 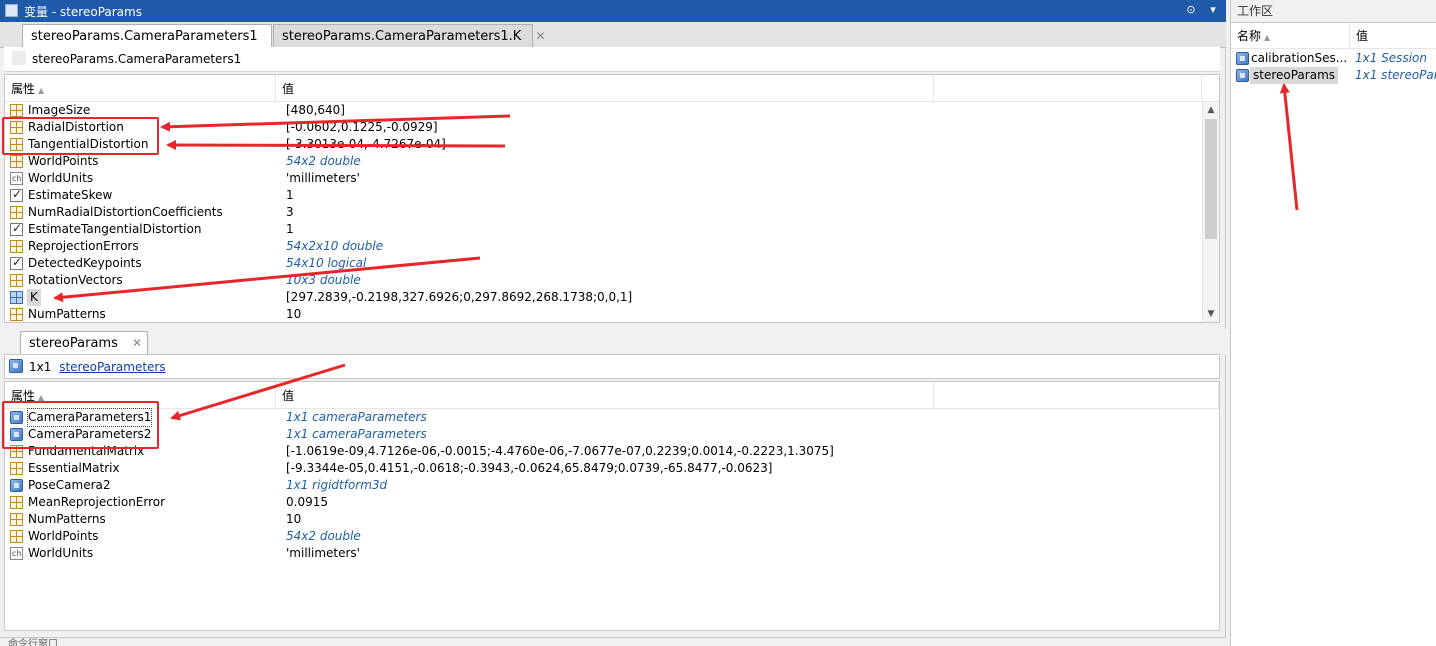 I want to click on tab-camera-parameters1-k: stereoParams.CameraParameters1.K ✕, so click(x=409, y=36).